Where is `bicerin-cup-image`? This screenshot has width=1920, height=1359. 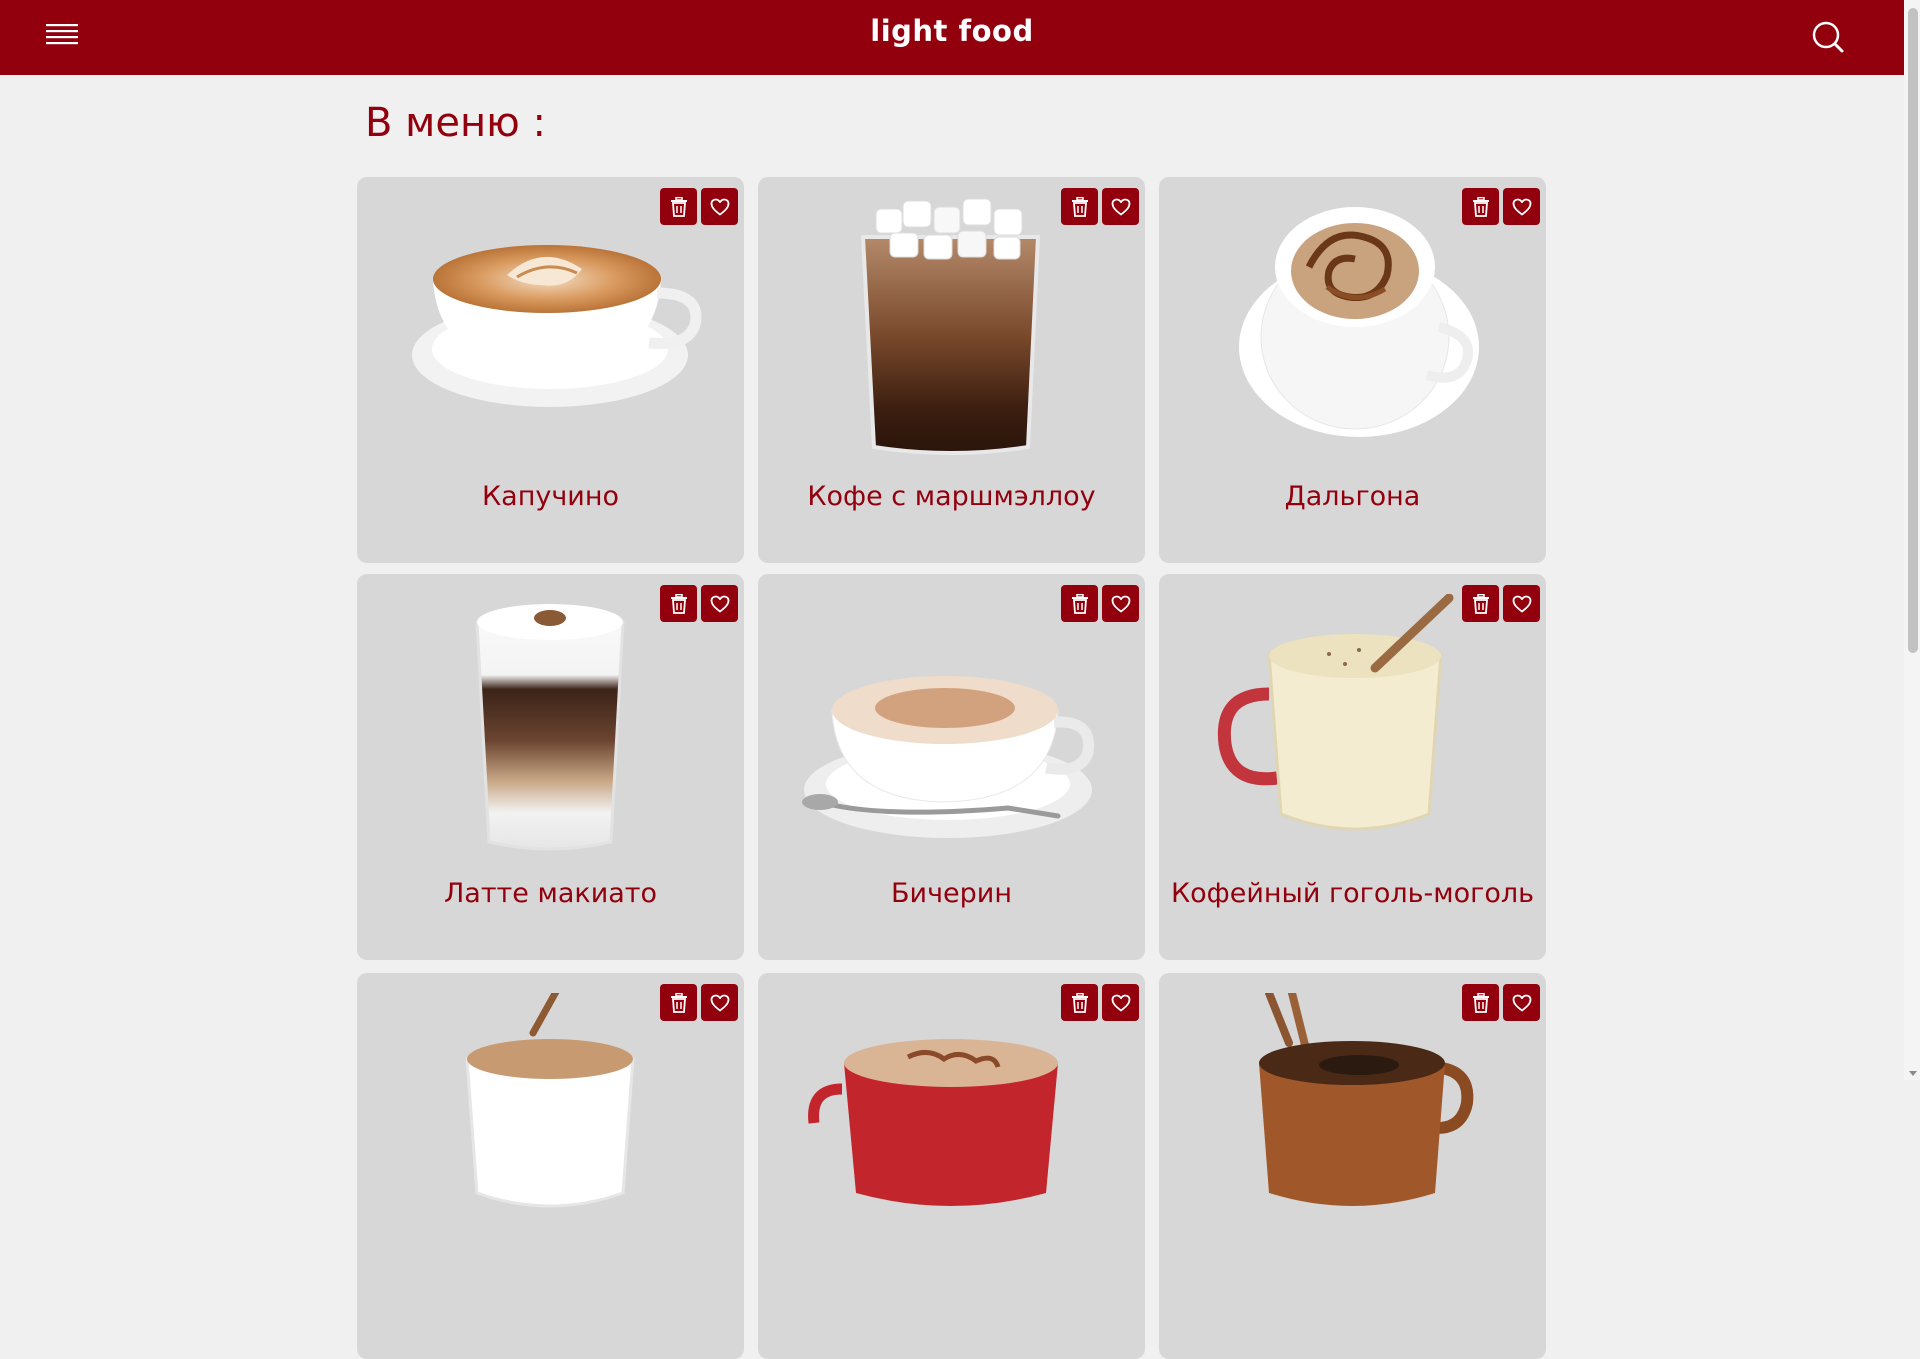
bicerin-cup-image is located at coordinates (948, 757).